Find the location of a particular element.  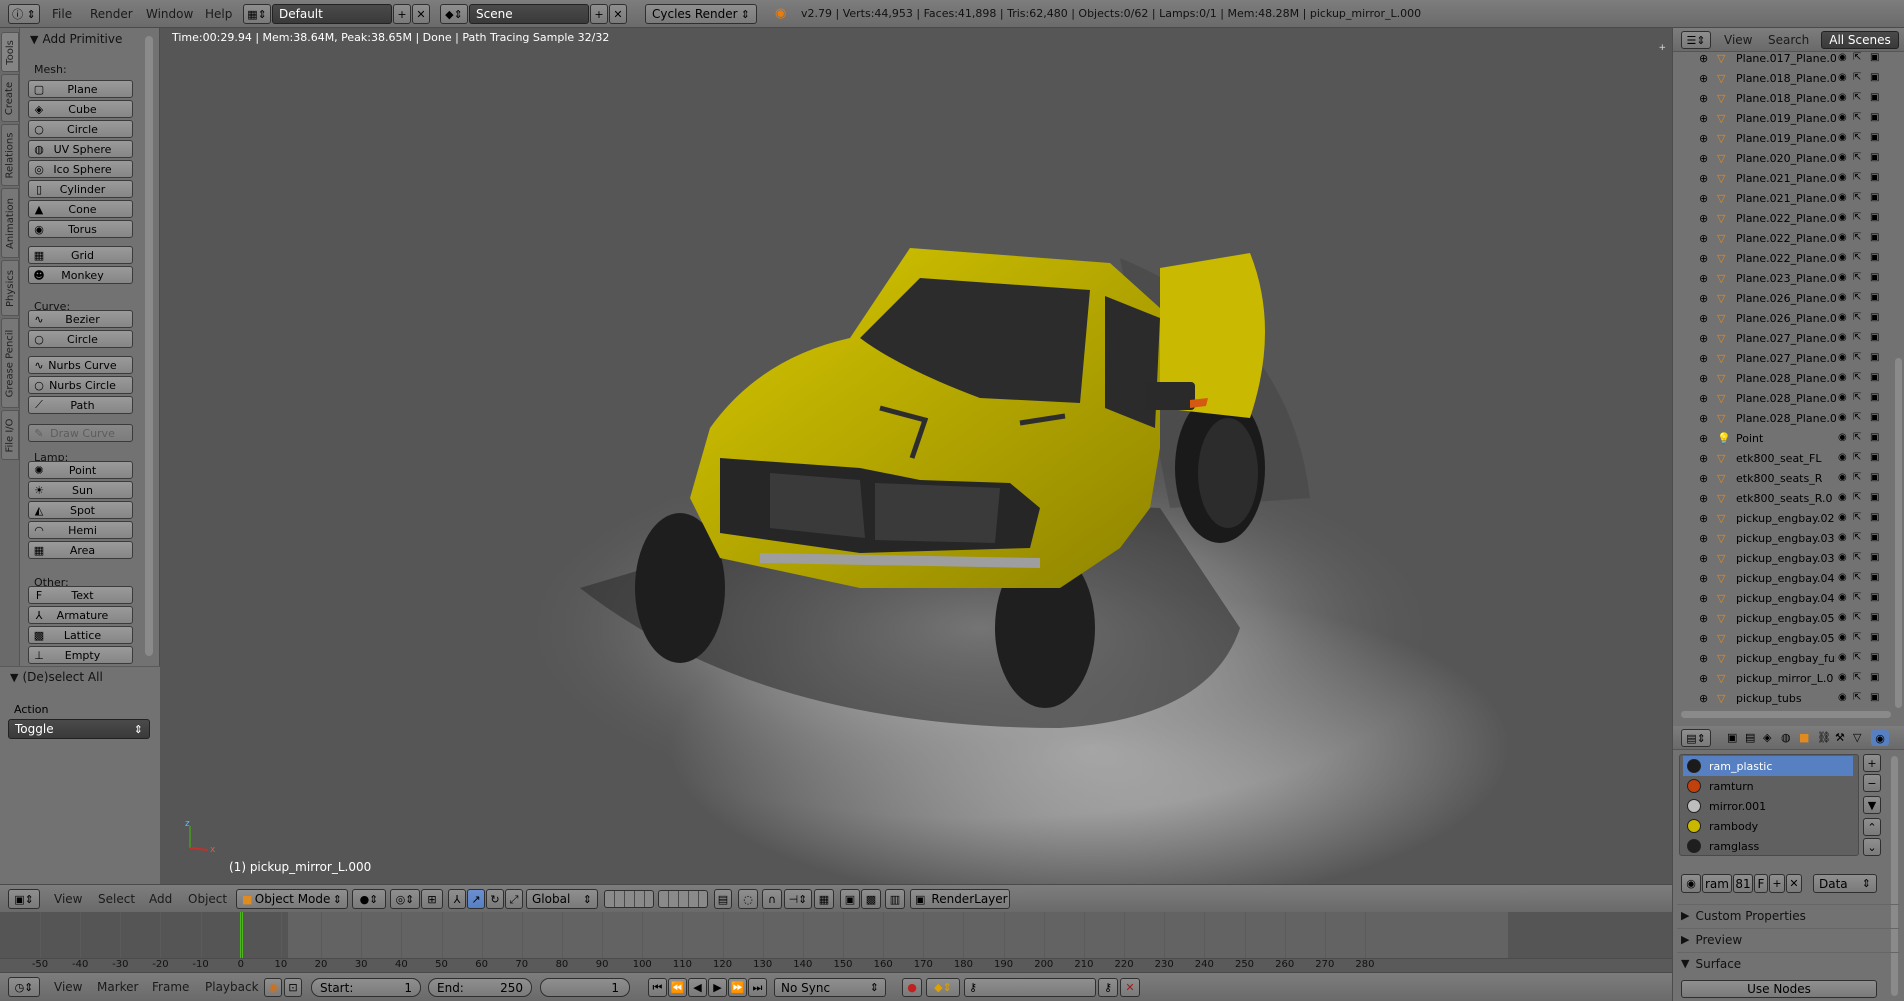

outliner-item-name: Plane.023_Plane.0 is located at coordinates (1786, 278).